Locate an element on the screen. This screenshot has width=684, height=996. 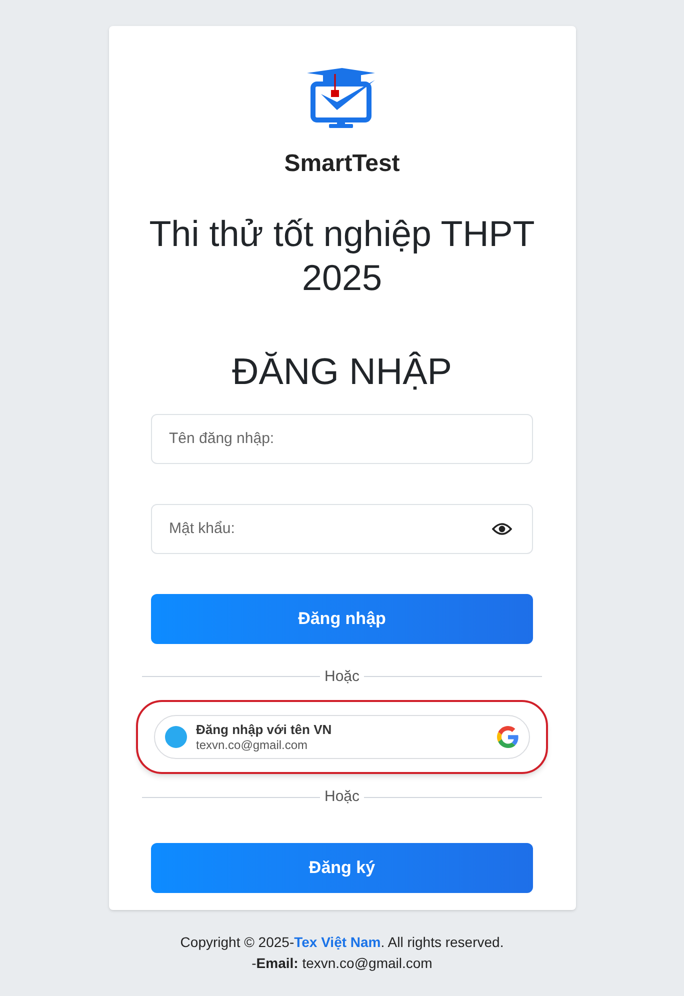
register-button: Đăng ký is located at coordinates (342, 867).